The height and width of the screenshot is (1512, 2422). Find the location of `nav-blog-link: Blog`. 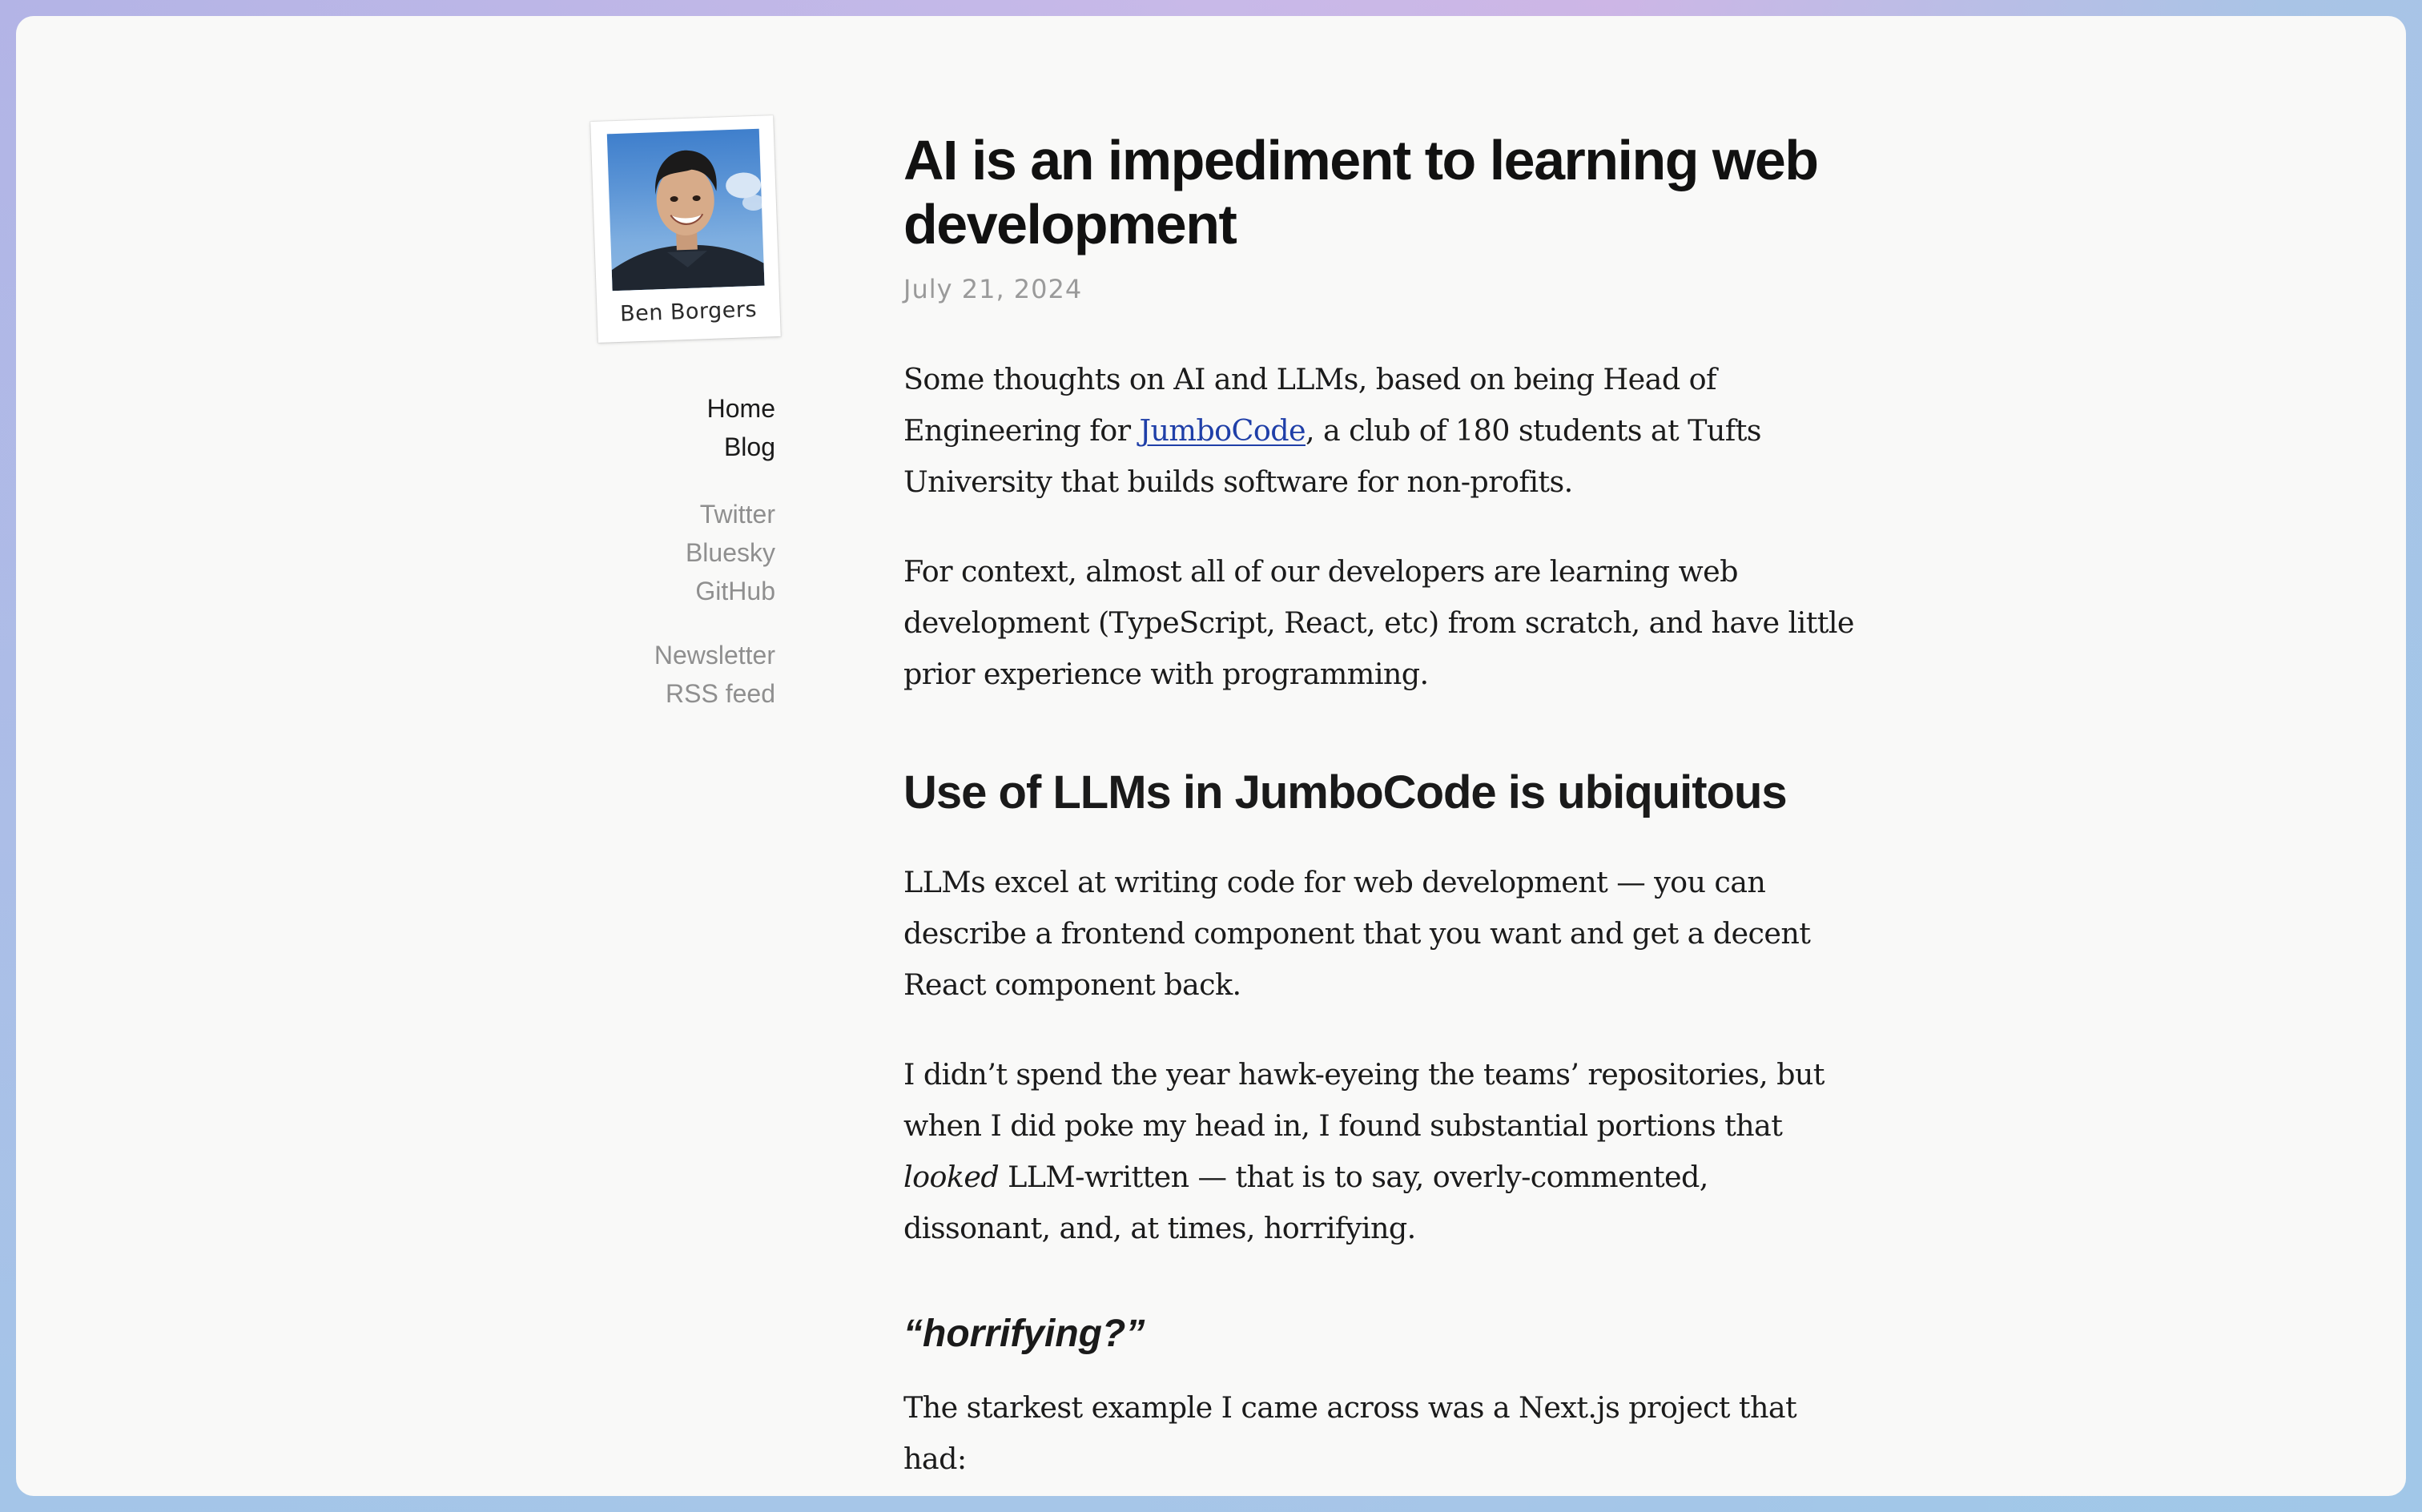

nav-blog-link: Blog is located at coordinates (652, 447).